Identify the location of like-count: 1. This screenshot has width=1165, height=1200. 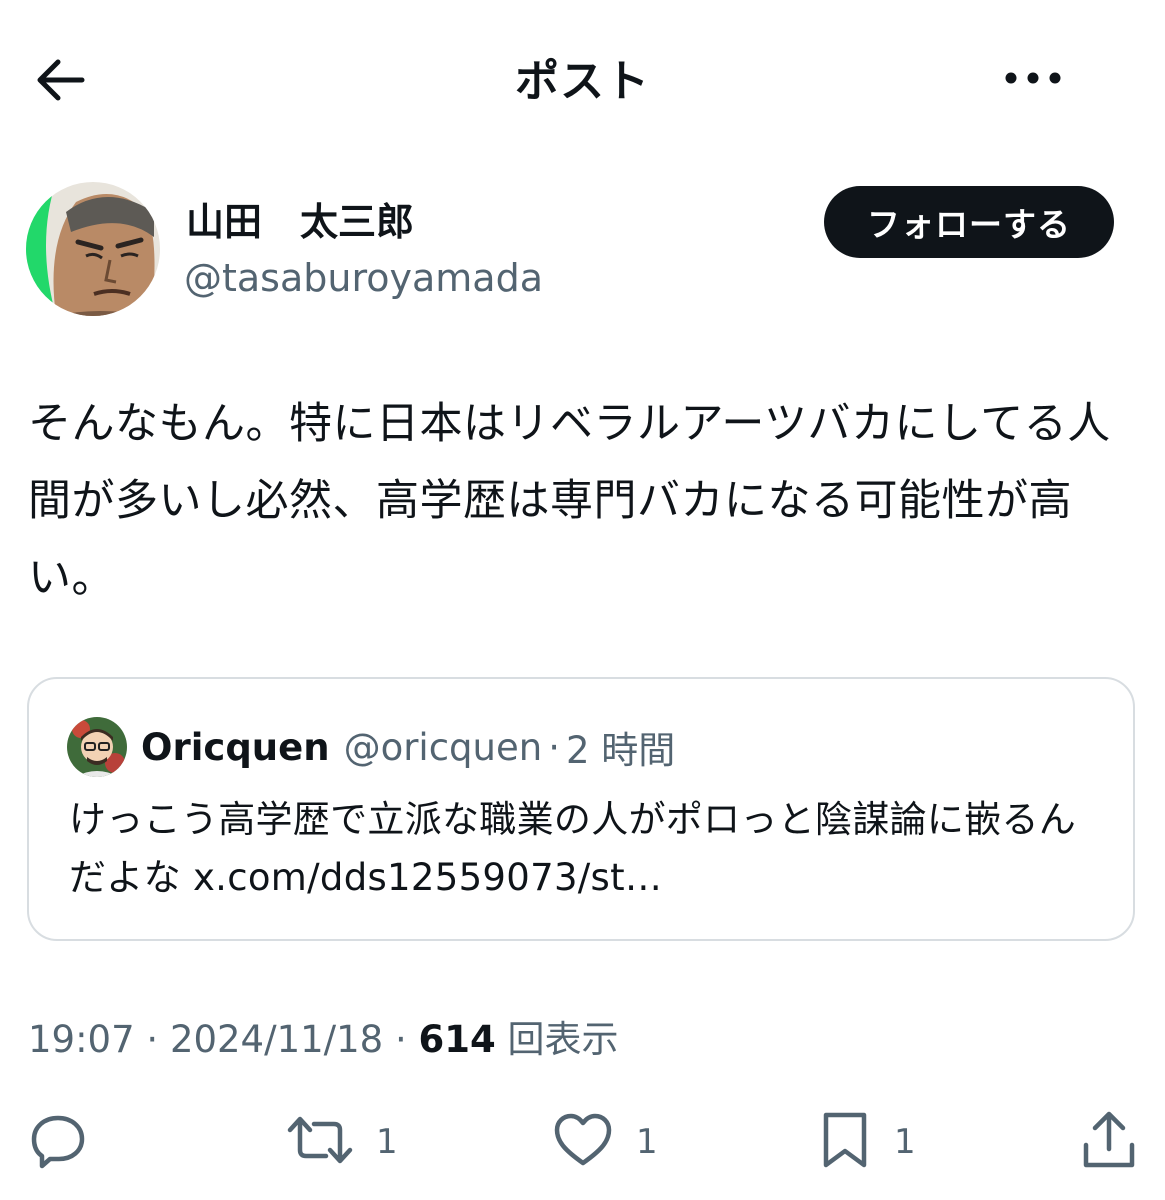
(647, 1142).